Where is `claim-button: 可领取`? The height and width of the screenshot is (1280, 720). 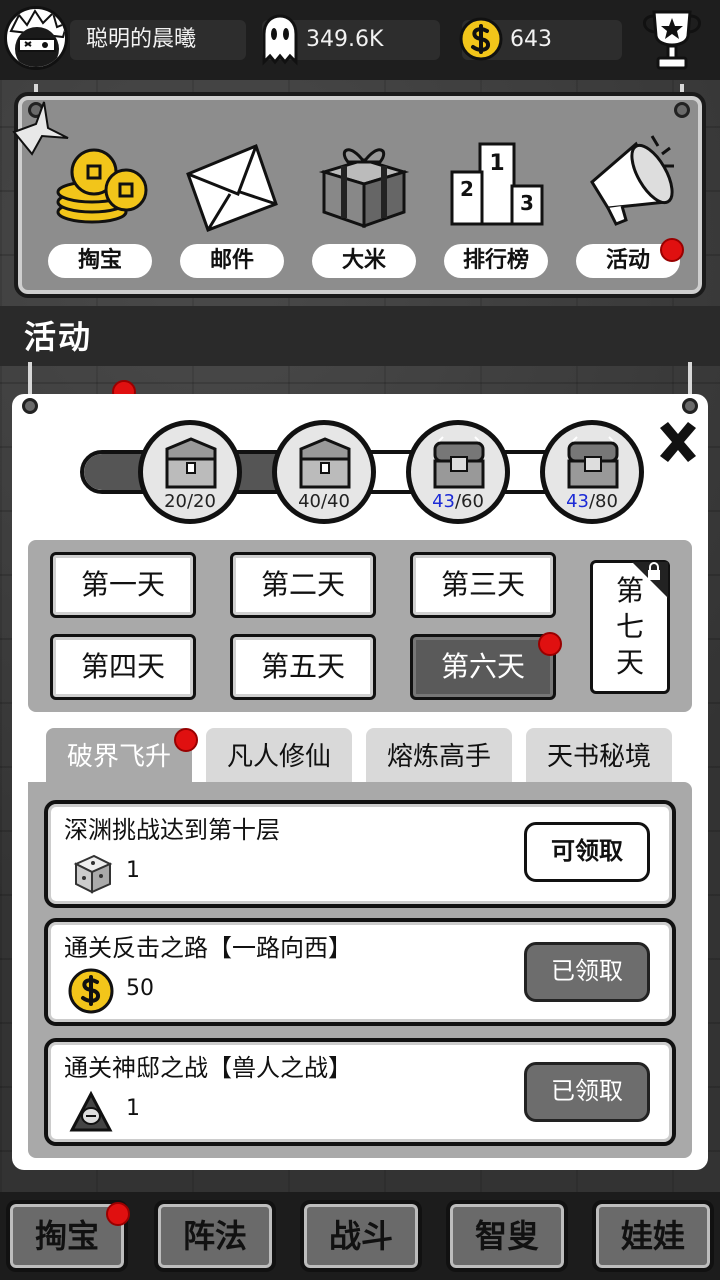 claim-button: 可领取 is located at coordinates (587, 852).